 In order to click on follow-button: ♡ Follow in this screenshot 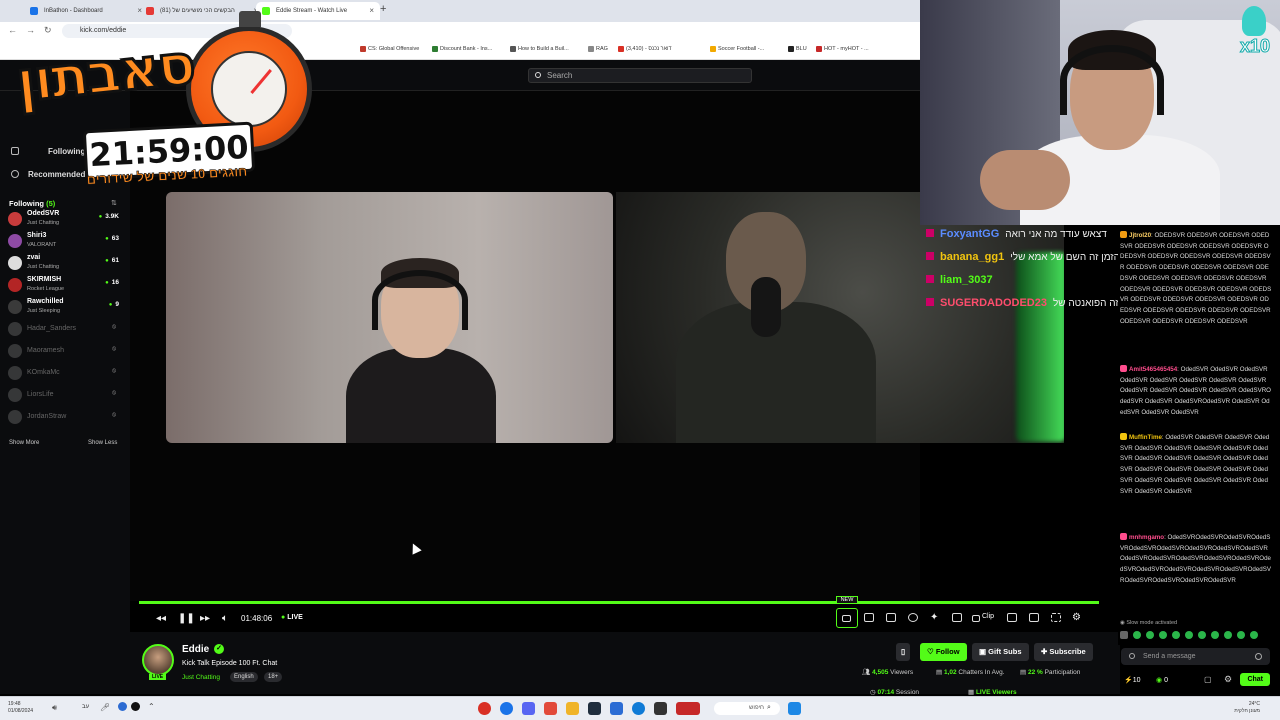, I will do `click(943, 652)`.